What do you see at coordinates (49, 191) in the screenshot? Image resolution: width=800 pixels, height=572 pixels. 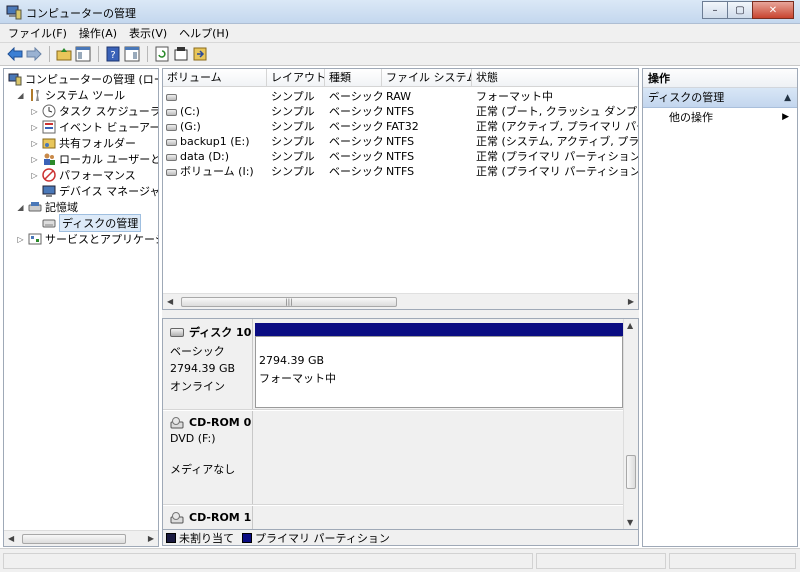 I see `device-manager-icon` at bounding box center [49, 191].